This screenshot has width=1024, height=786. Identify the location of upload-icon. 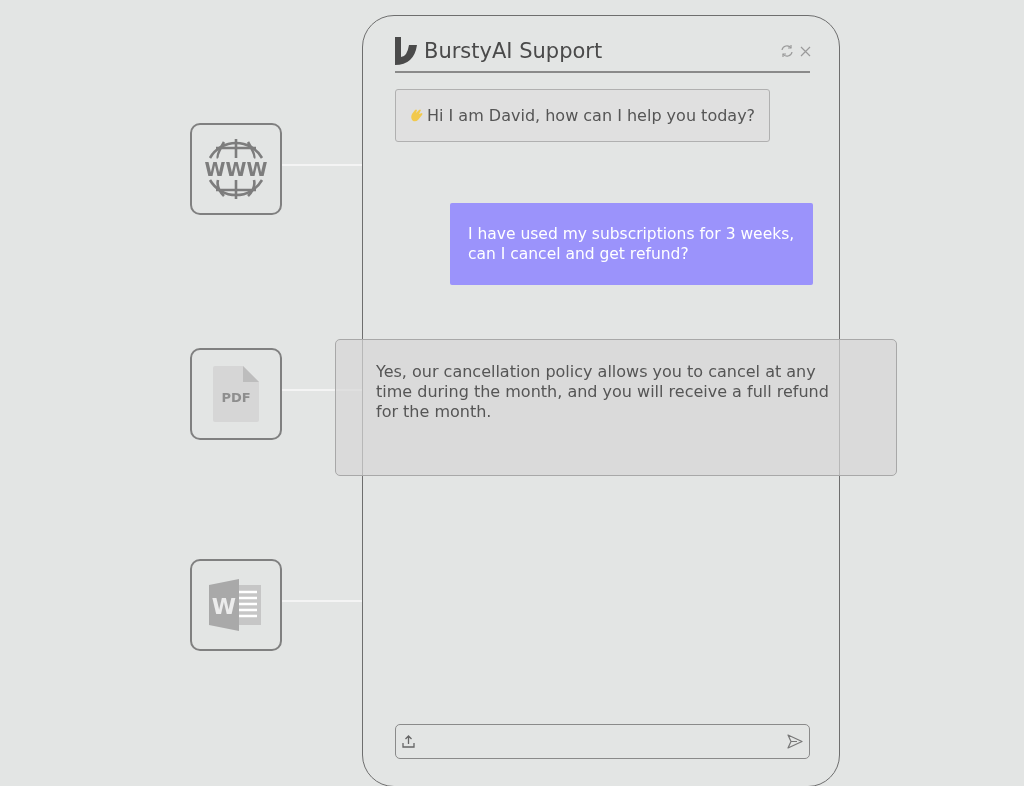
(408, 741).